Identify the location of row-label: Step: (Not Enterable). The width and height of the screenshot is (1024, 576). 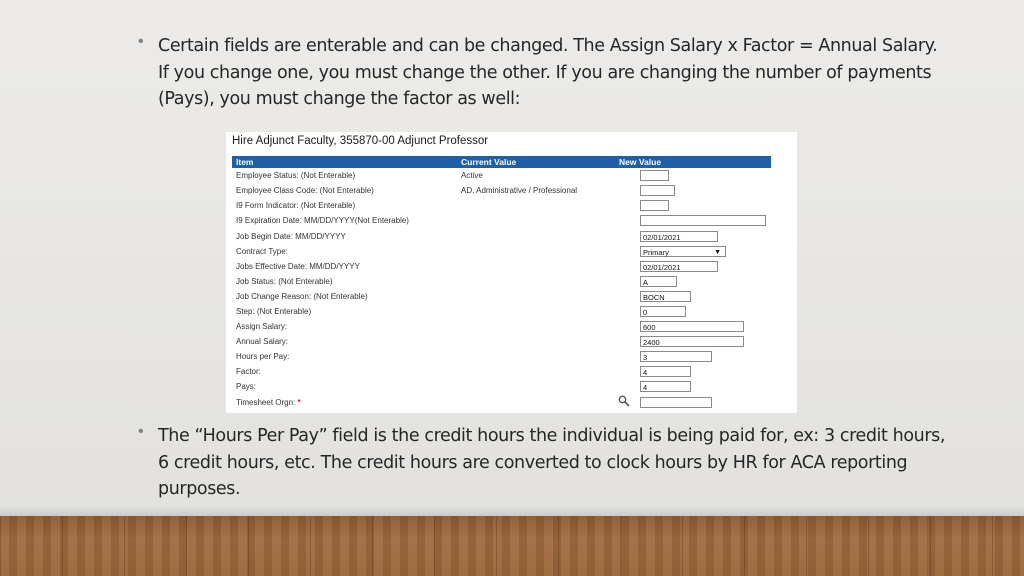
(274, 311).